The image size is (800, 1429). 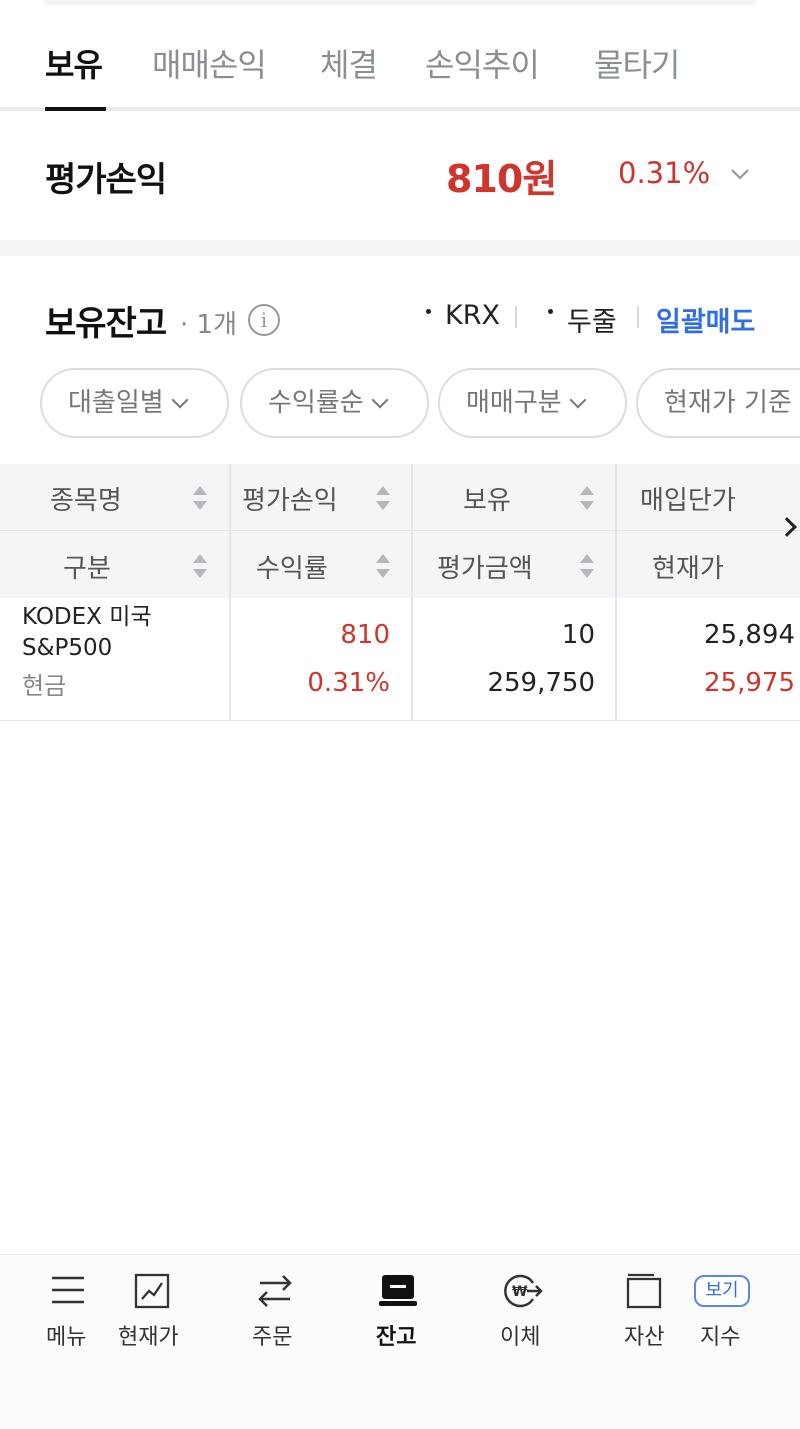 I want to click on col-return-rate: 수익률, so click(x=292, y=566).